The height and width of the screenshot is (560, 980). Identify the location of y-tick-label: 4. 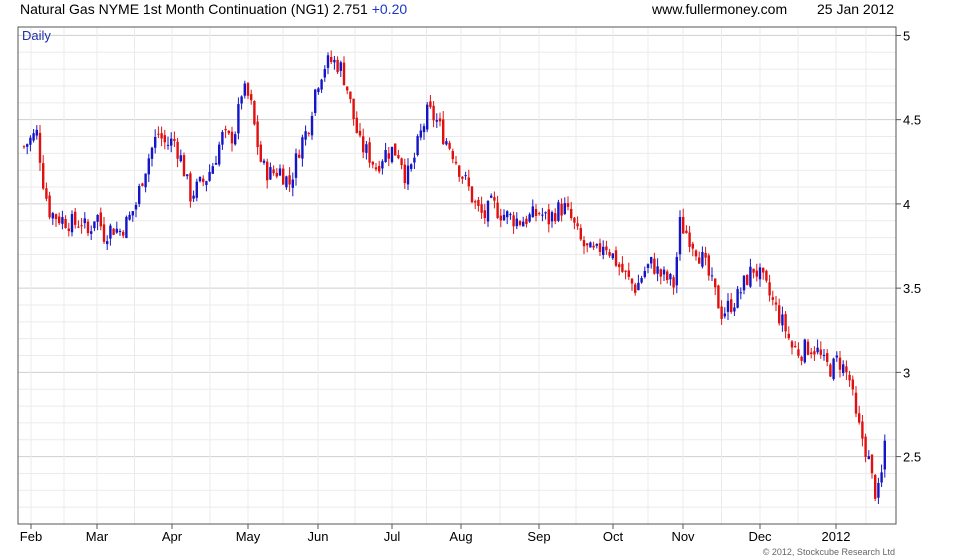
(906, 204).